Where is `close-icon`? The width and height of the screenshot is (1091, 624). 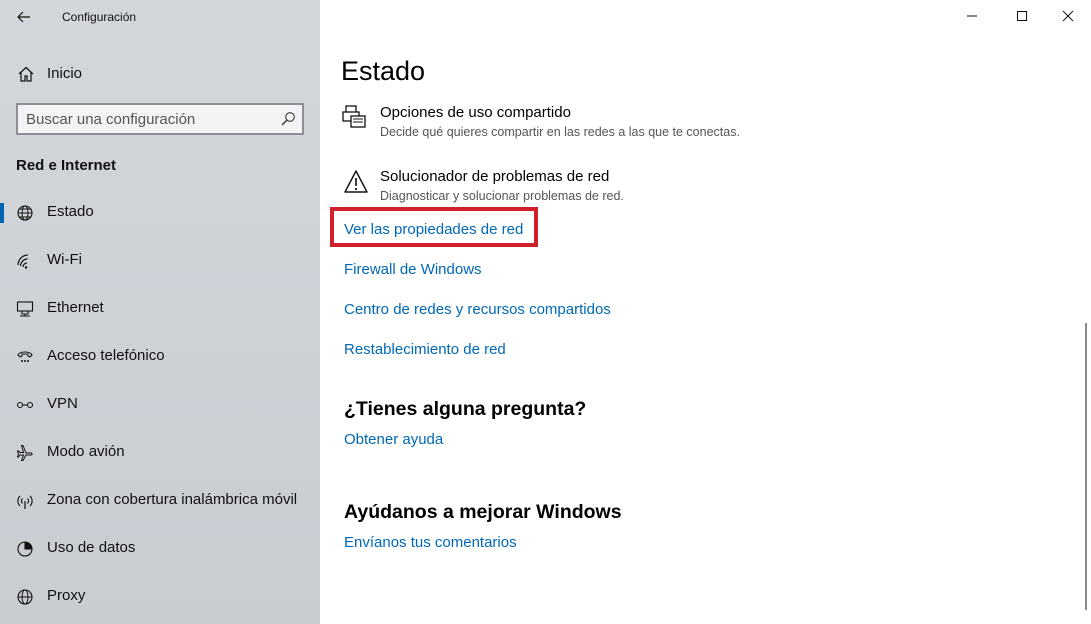
close-icon is located at coordinates (1068, 16).